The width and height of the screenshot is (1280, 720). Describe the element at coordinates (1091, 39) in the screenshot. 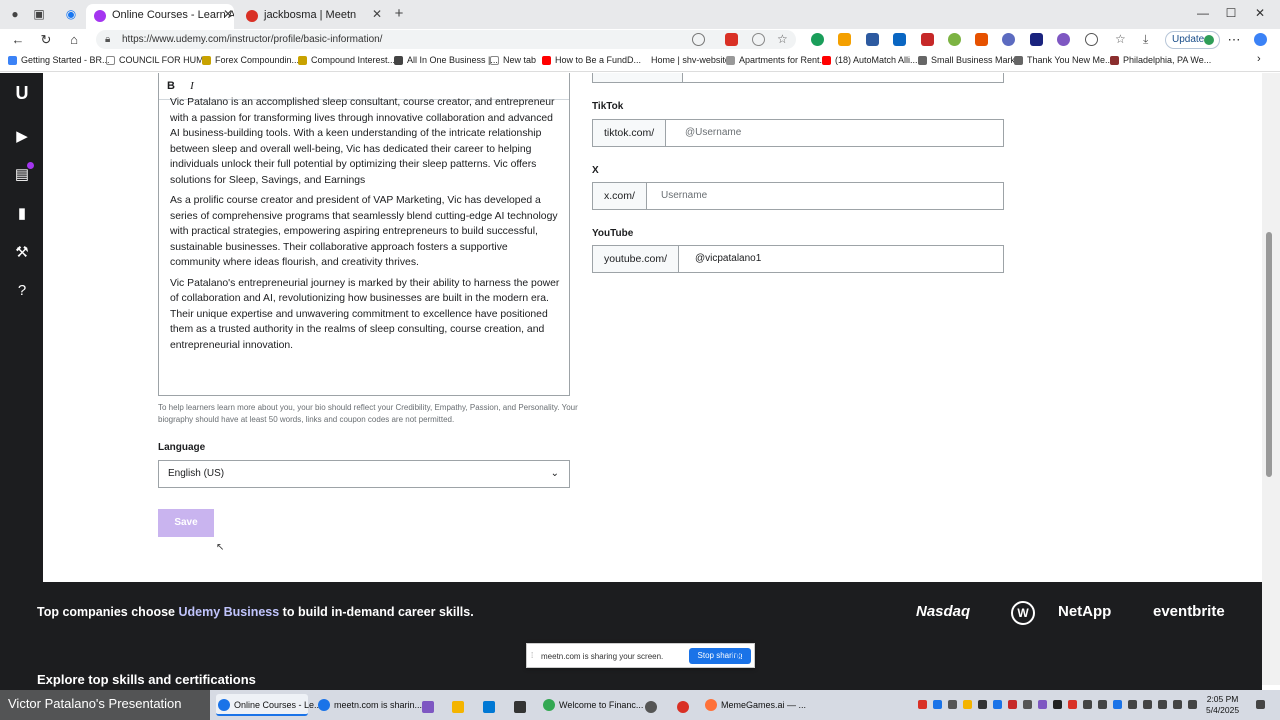

I see `extensions-puzzle-icon` at that location.